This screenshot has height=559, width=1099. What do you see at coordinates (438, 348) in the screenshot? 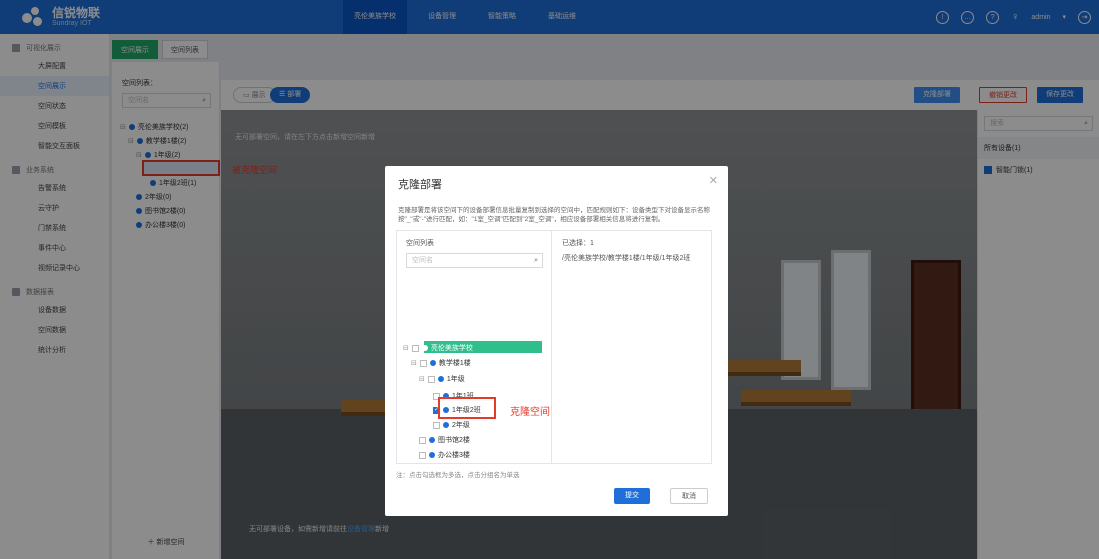
I see `modal-node-school: ⊟ 亮伦美族学校` at bounding box center [438, 348].